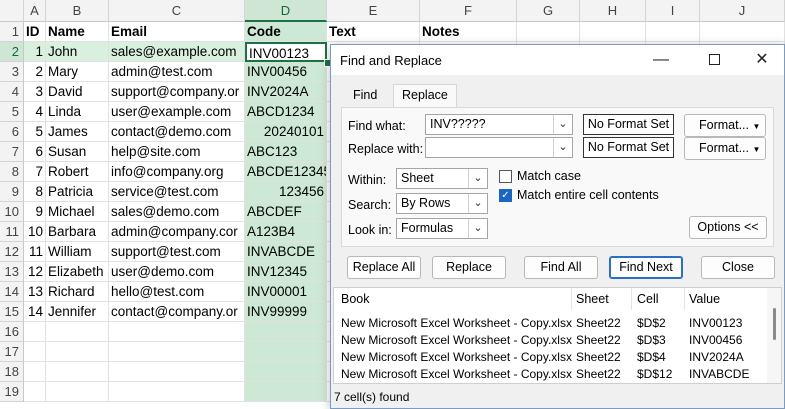  What do you see at coordinates (742, 11) in the screenshot?
I see `column-header-j: J` at bounding box center [742, 11].